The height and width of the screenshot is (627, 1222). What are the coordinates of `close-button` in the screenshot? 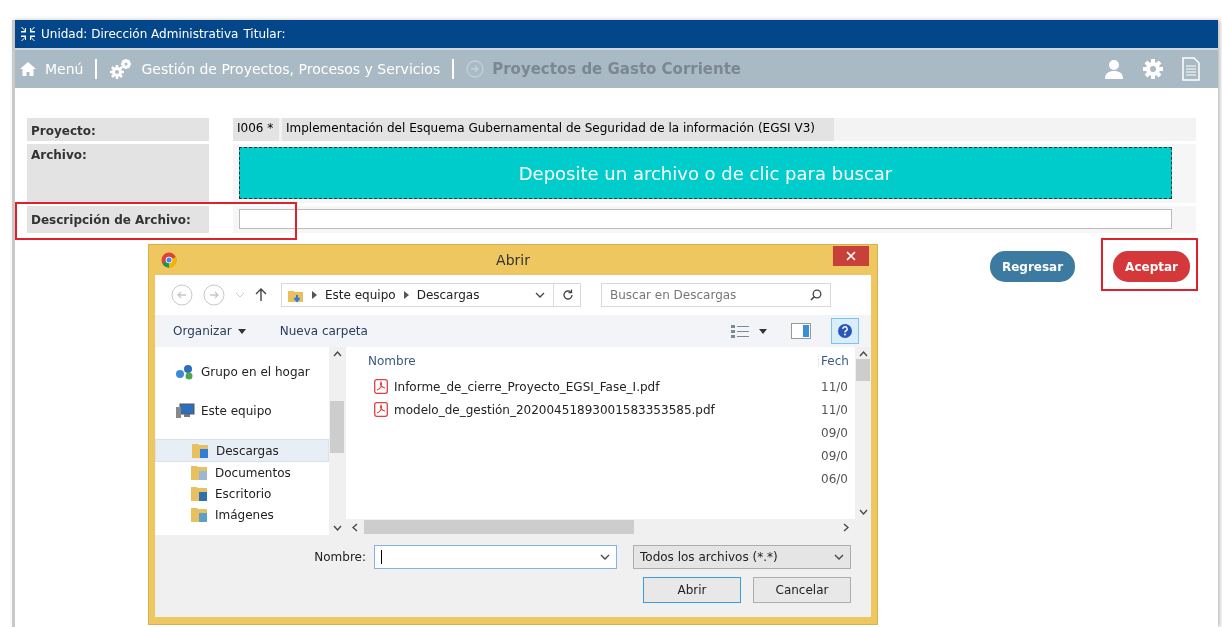 It's located at (851, 256).